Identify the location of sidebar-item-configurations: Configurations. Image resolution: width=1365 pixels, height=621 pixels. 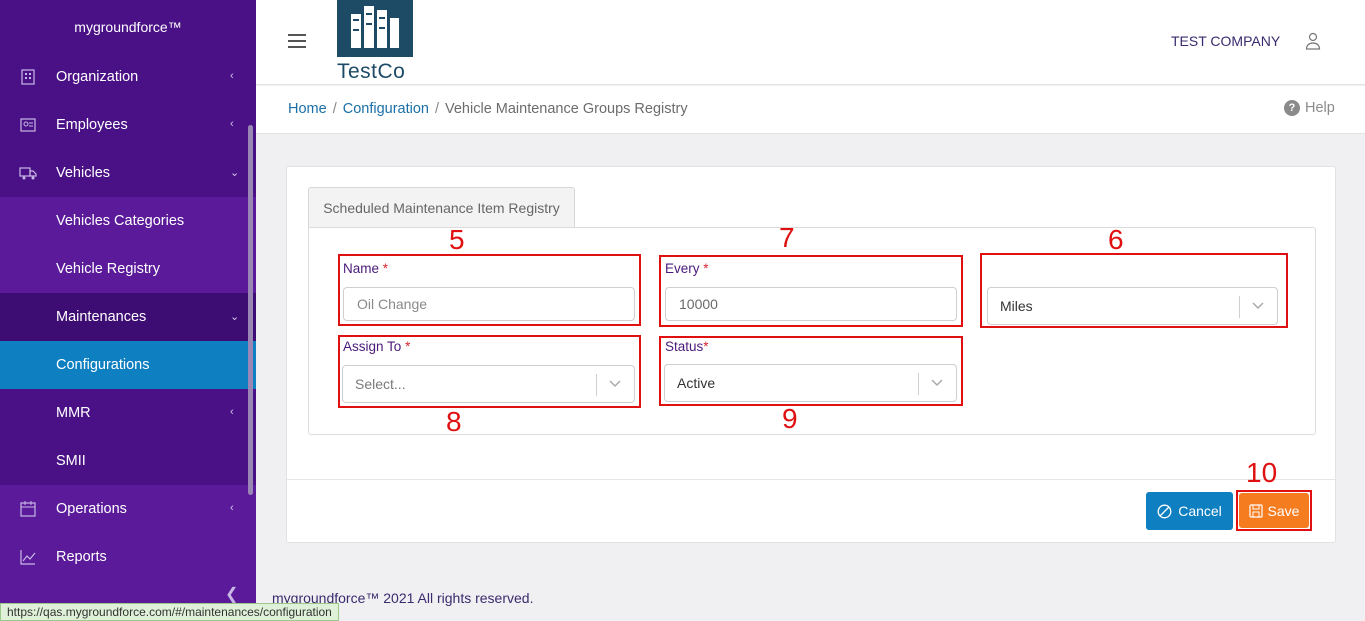
(128, 365).